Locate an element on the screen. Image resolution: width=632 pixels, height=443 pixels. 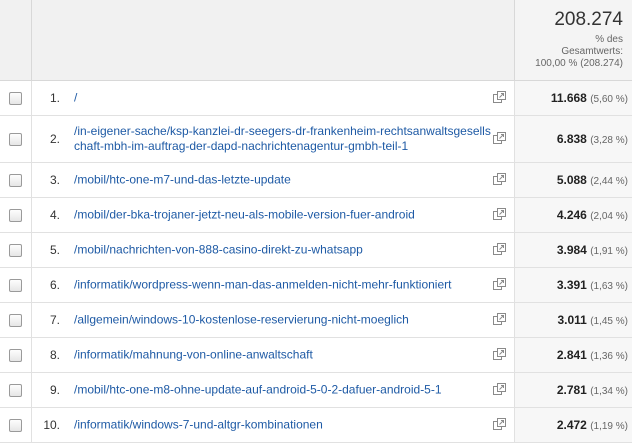
pageviews-count: 2.472 is located at coordinates (571, 425).